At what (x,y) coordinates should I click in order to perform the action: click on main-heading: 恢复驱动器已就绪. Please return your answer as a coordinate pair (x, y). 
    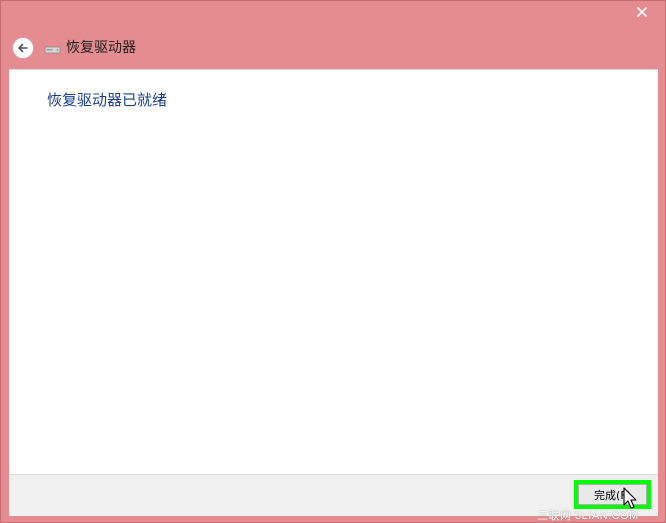
    Looking at the image, I should click on (107, 100).